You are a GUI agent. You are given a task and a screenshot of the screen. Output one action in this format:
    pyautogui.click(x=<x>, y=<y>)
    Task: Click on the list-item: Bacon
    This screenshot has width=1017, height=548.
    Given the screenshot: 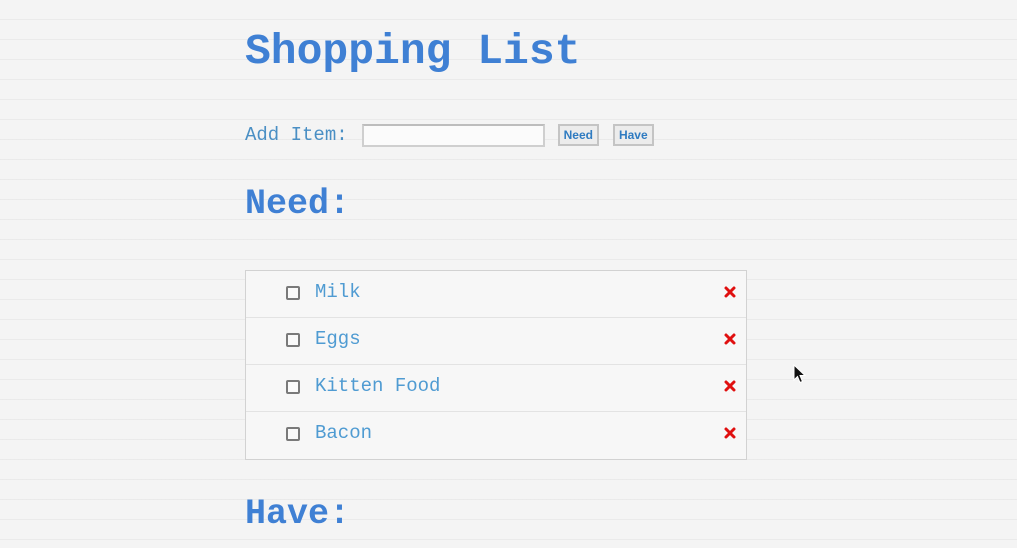 What is the action you would take?
    pyautogui.click(x=496, y=435)
    